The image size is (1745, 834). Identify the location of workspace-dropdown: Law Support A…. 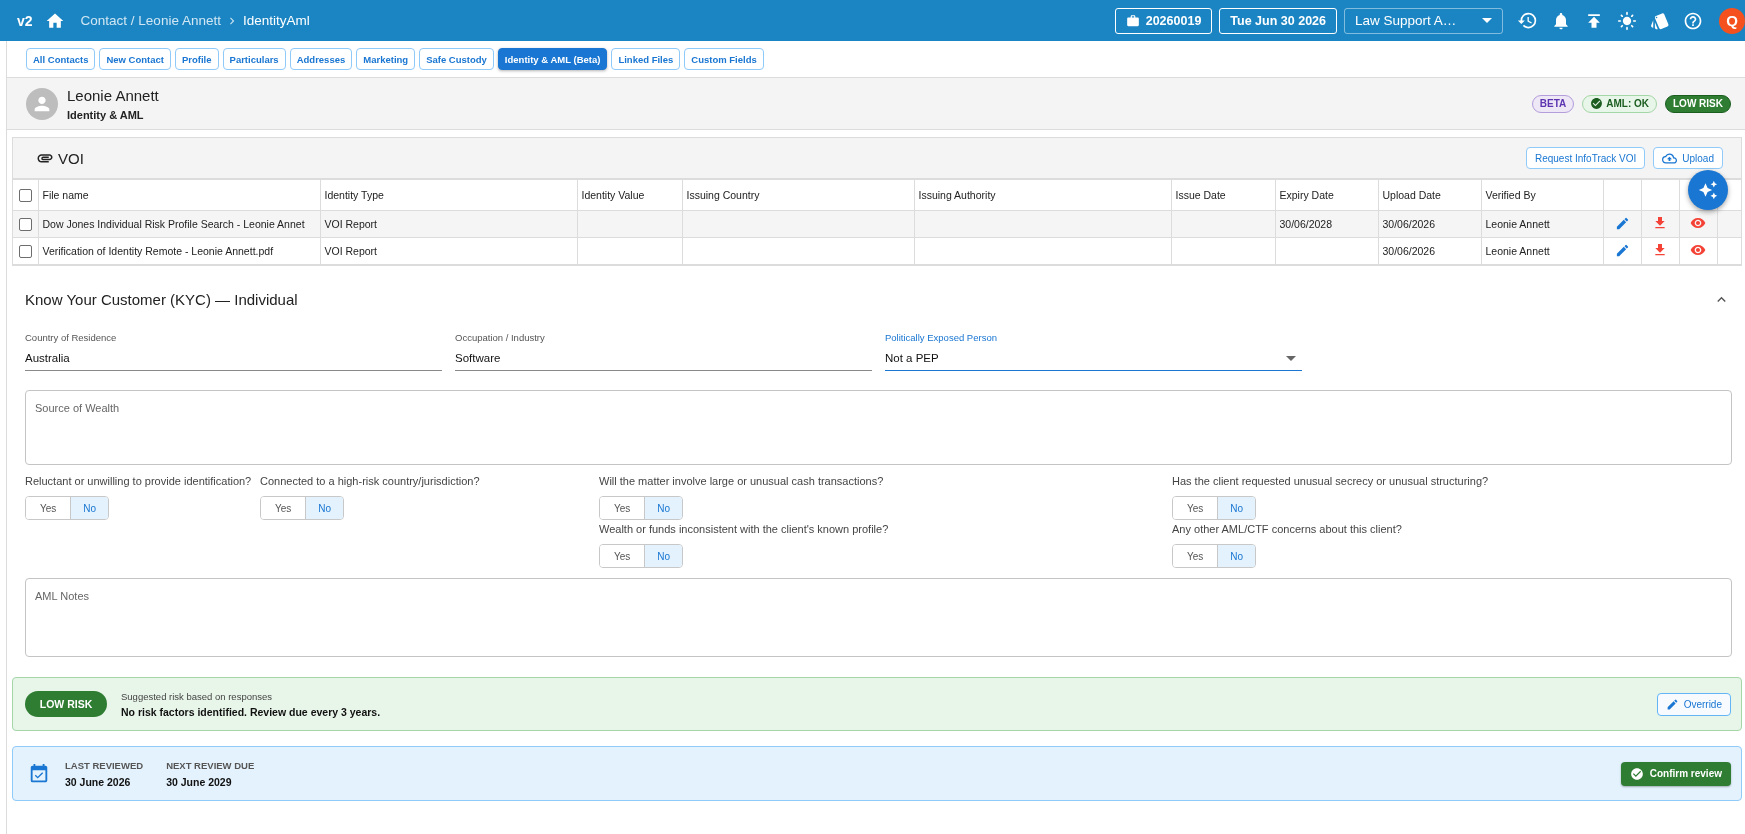
(1423, 20).